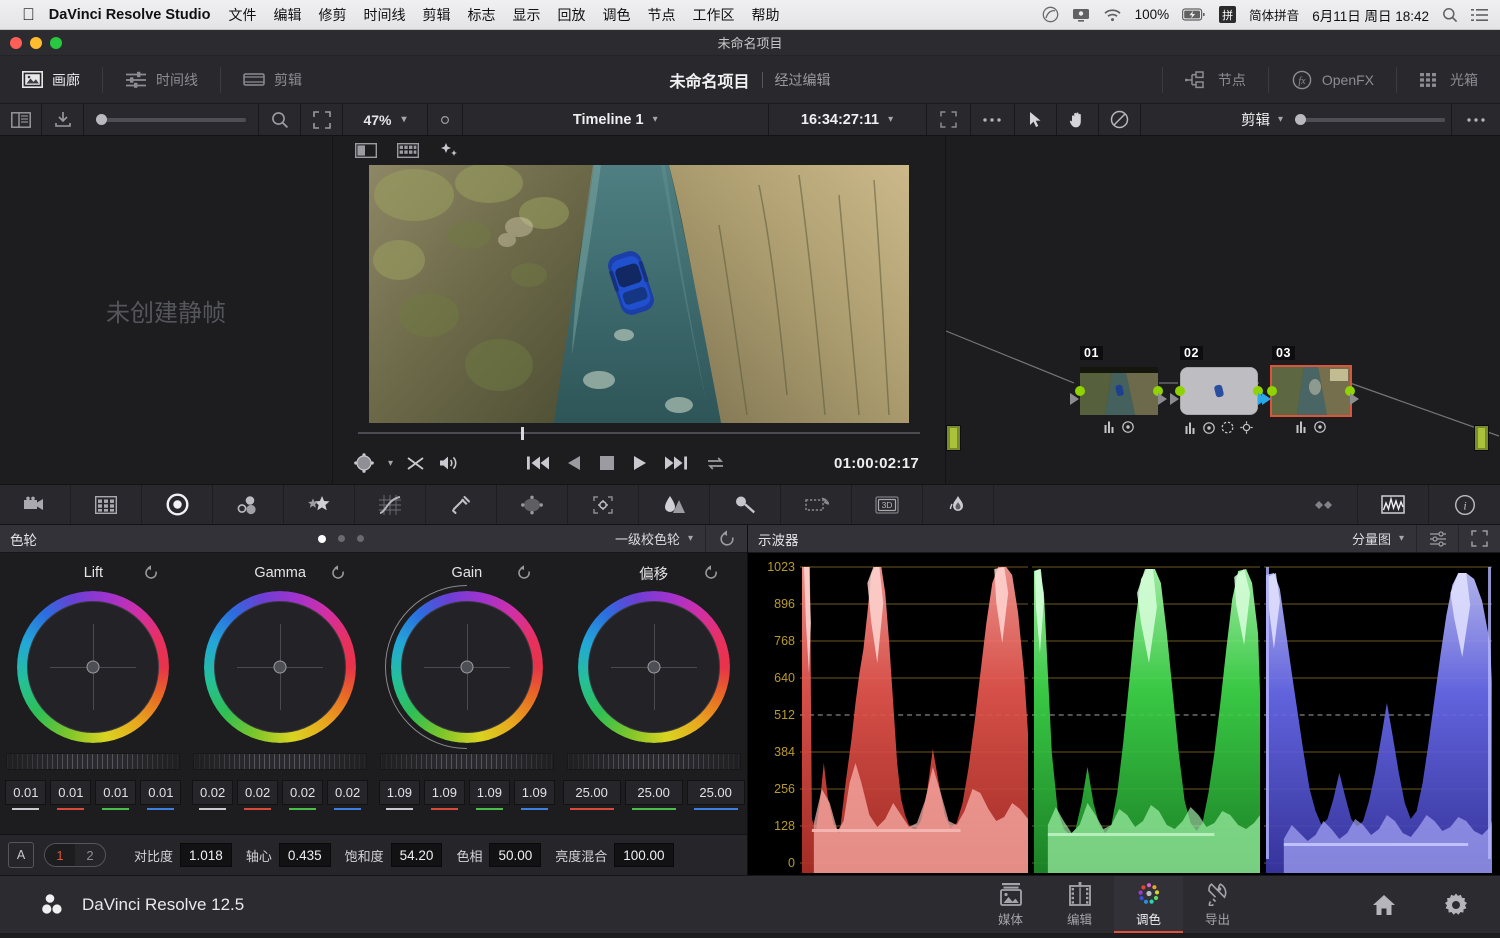 This screenshot has width=1500, height=938. What do you see at coordinates (1112, 15) in the screenshot?
I see `wifi-icon` at bounding box center [1112, 15].